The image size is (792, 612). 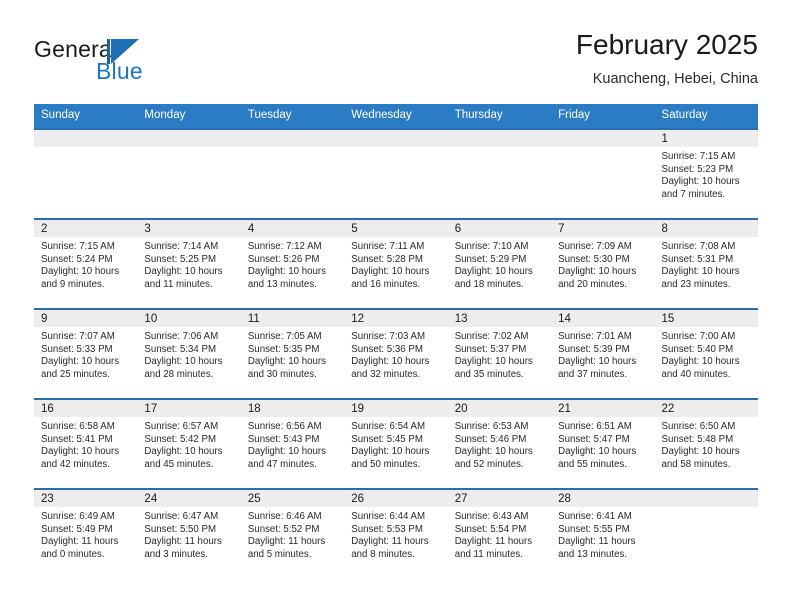 I want to click on sunrise-text: Sunrise: 6:56 AM, so click(x=284, y=426).